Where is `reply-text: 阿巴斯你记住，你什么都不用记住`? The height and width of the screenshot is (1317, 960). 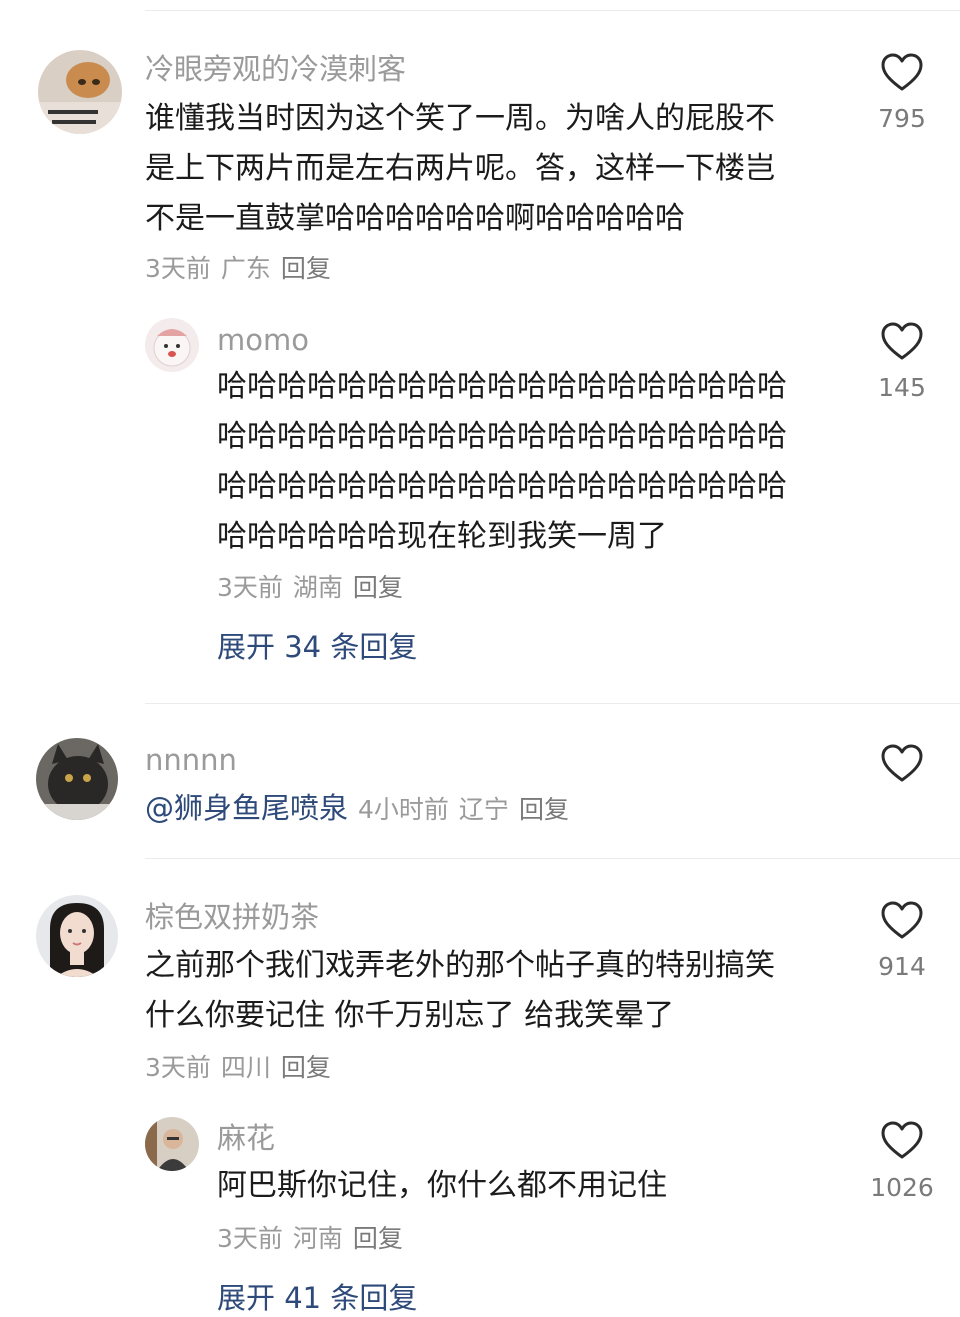 reply-text: 阿巴斯你记住，你什么都不用记住 is located at coordinates (442, 1186).